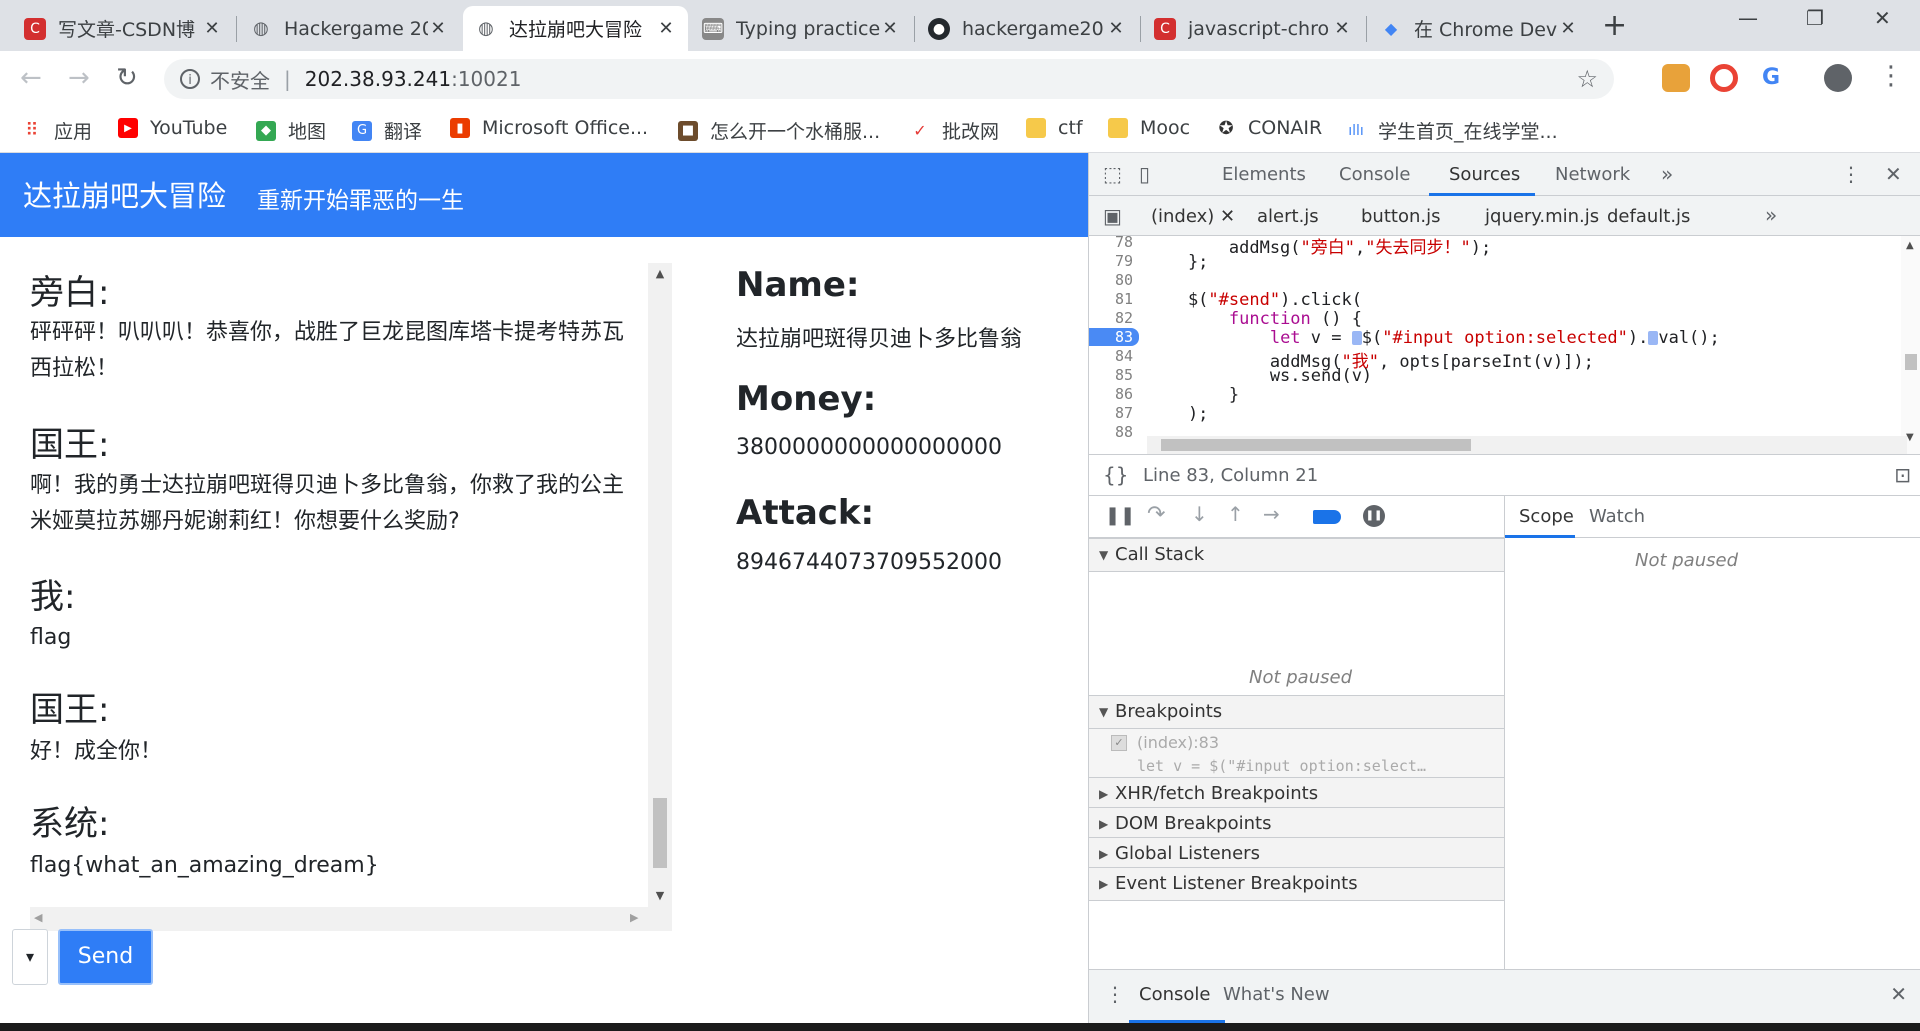 Image resolution: width=1920 pixels, height=1031 pixels. Describe the element at coordinates (1296, 824) in the screenshot. I see `dom-breakpoints-section: ▶ DOM Breakpoints` at that location.